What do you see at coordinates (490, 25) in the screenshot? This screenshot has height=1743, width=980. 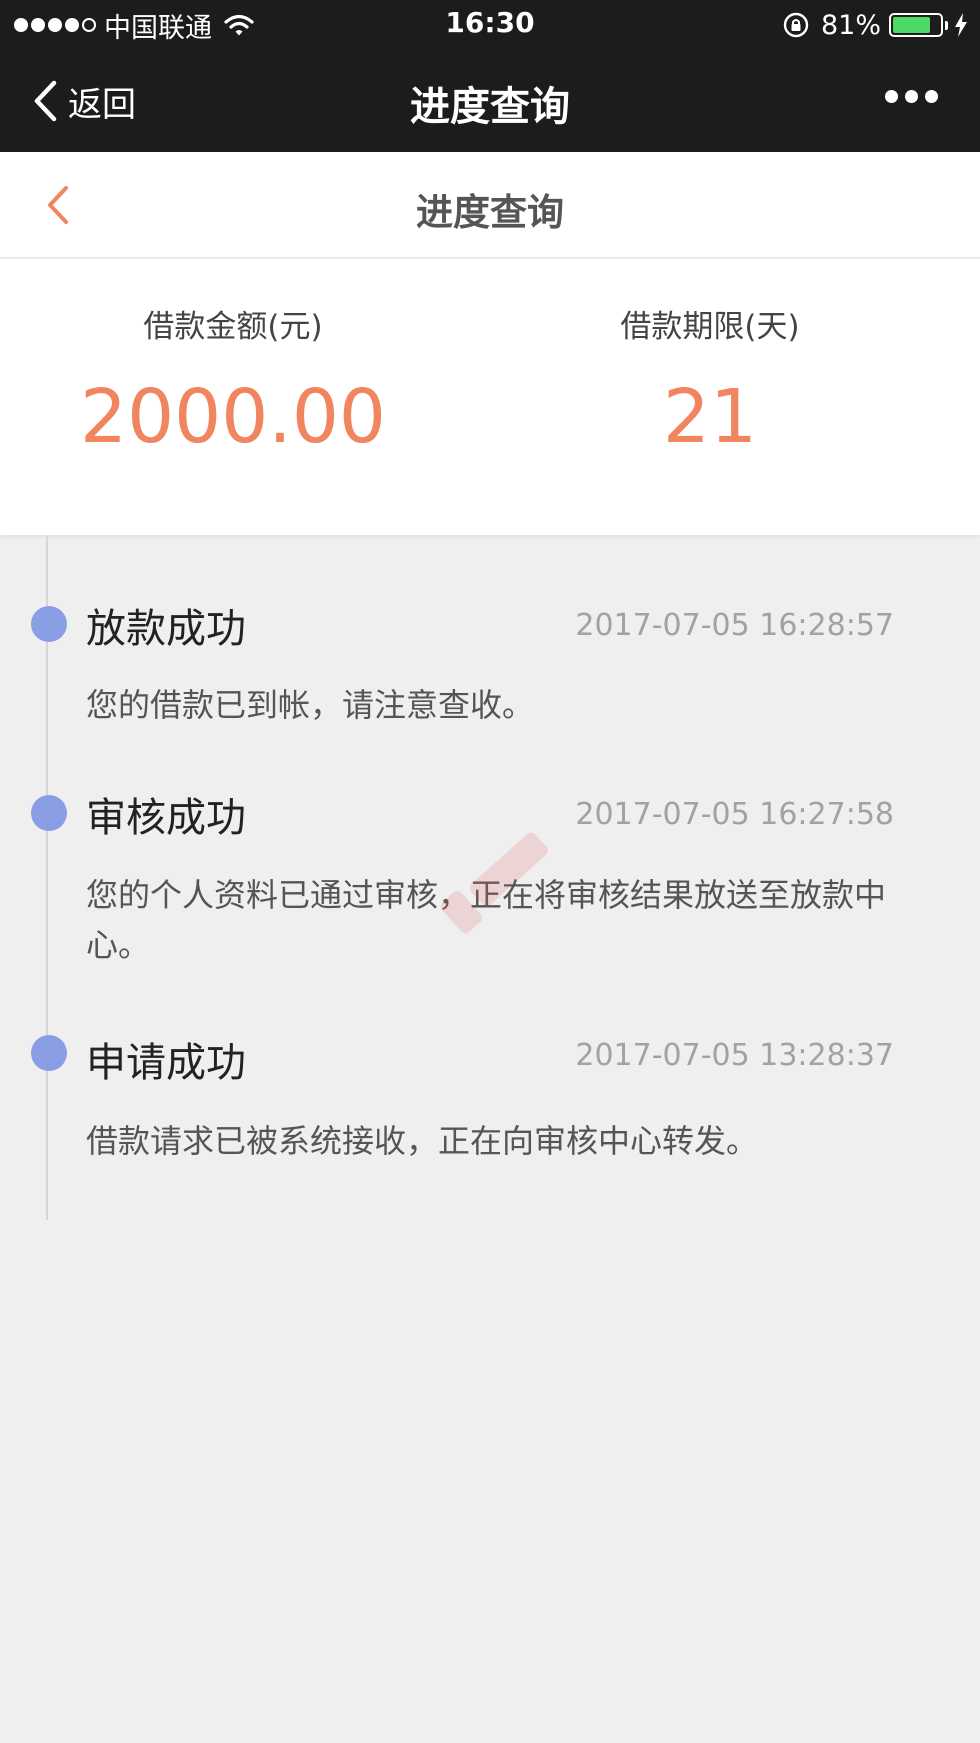 I see `status-bar: 中国联通 16:30 81%` at bounding box center [490, 25].